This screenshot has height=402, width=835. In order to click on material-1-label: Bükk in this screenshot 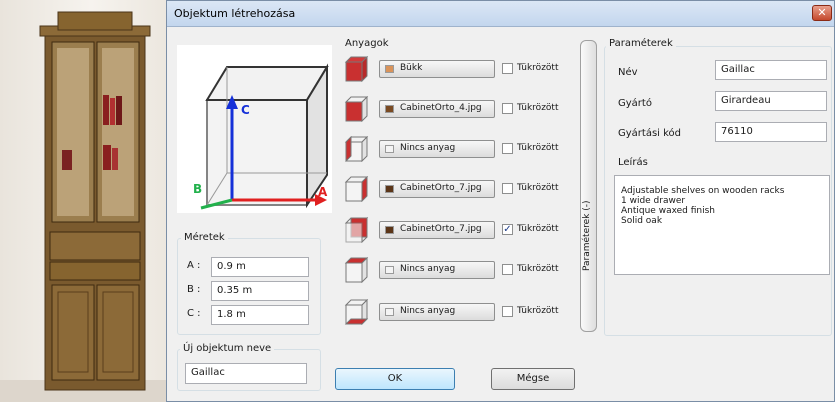, I will do `click(411, 68)`.